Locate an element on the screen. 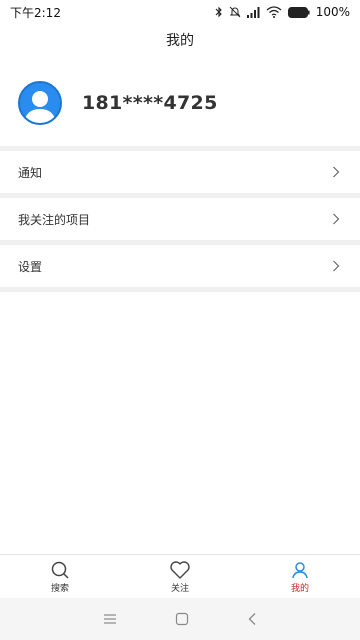 This screenshot has width=360, height=640. heart-icon is located at coordinates (180, 569).